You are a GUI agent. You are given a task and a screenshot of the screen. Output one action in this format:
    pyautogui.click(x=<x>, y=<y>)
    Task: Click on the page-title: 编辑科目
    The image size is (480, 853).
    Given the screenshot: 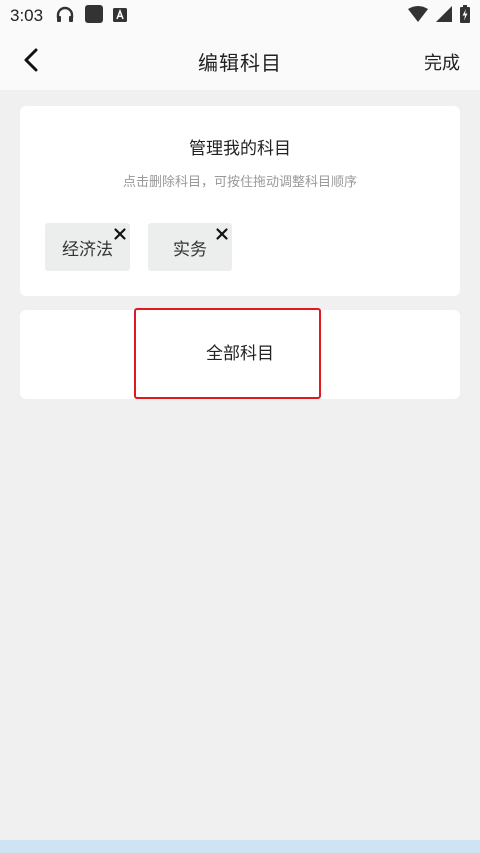 What is the action you would take?
    pyautogui.click(x=240, y=62)
    